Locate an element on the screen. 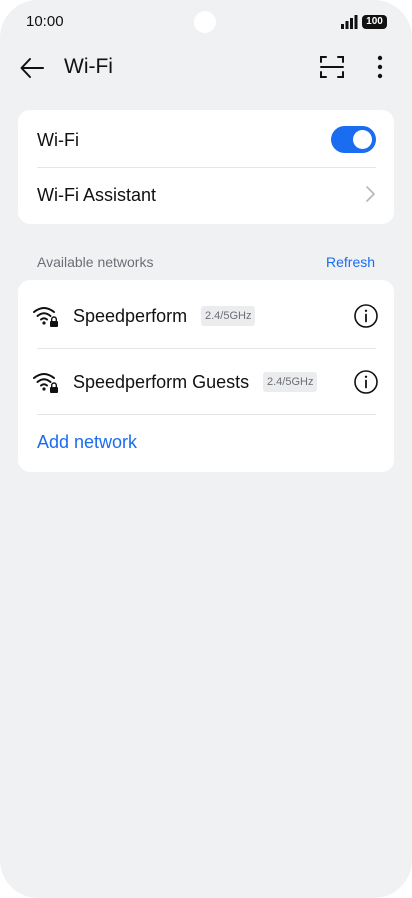 The image size is (412, 898). scan-qr-icon is located at coordinates (332, 67).